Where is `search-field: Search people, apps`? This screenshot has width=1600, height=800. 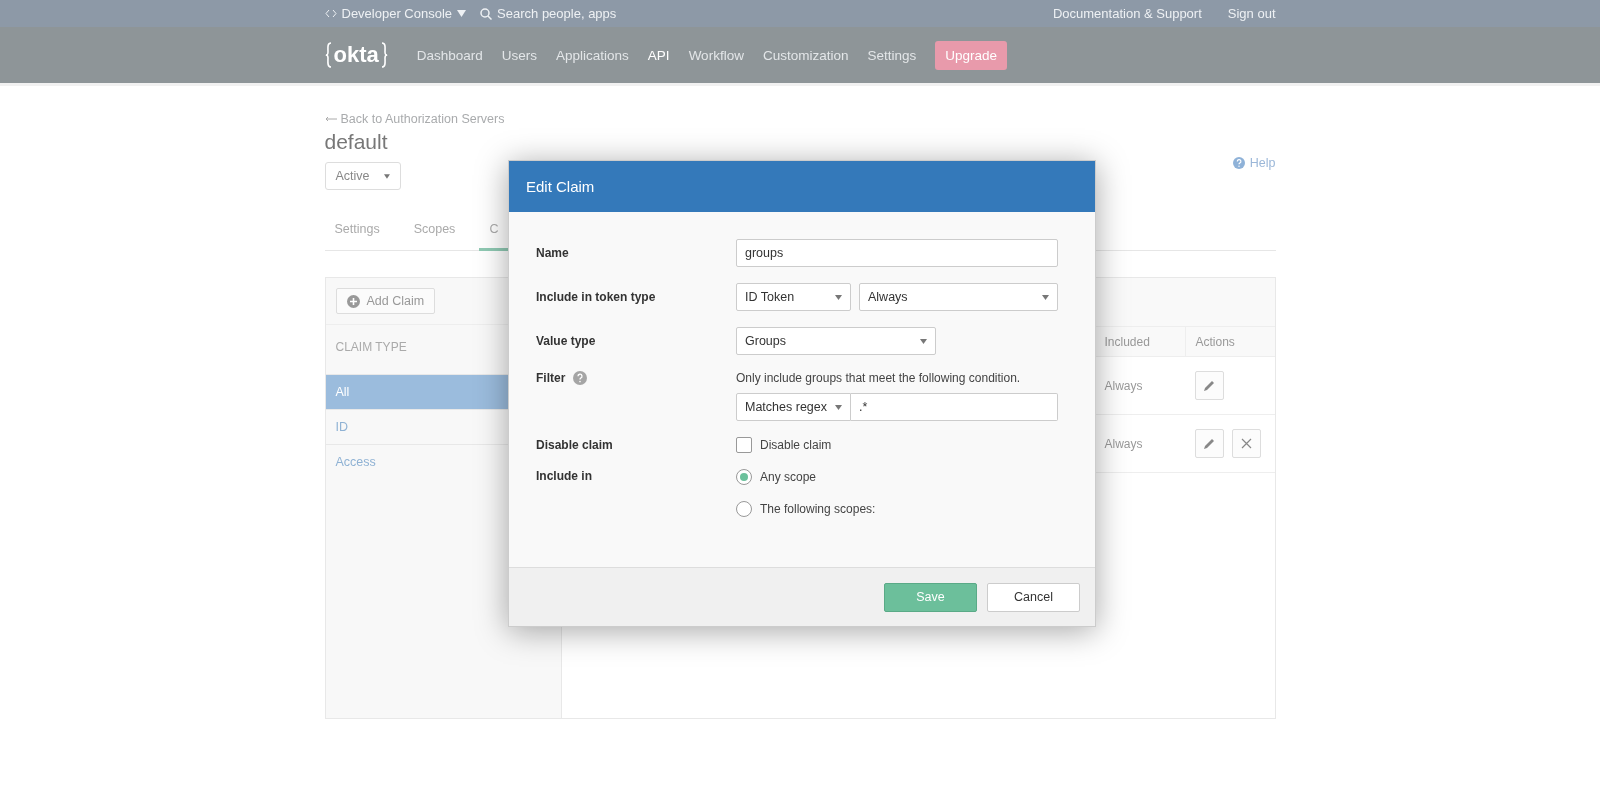
search-field: Search people, apps is located at coordinates (548, 13).